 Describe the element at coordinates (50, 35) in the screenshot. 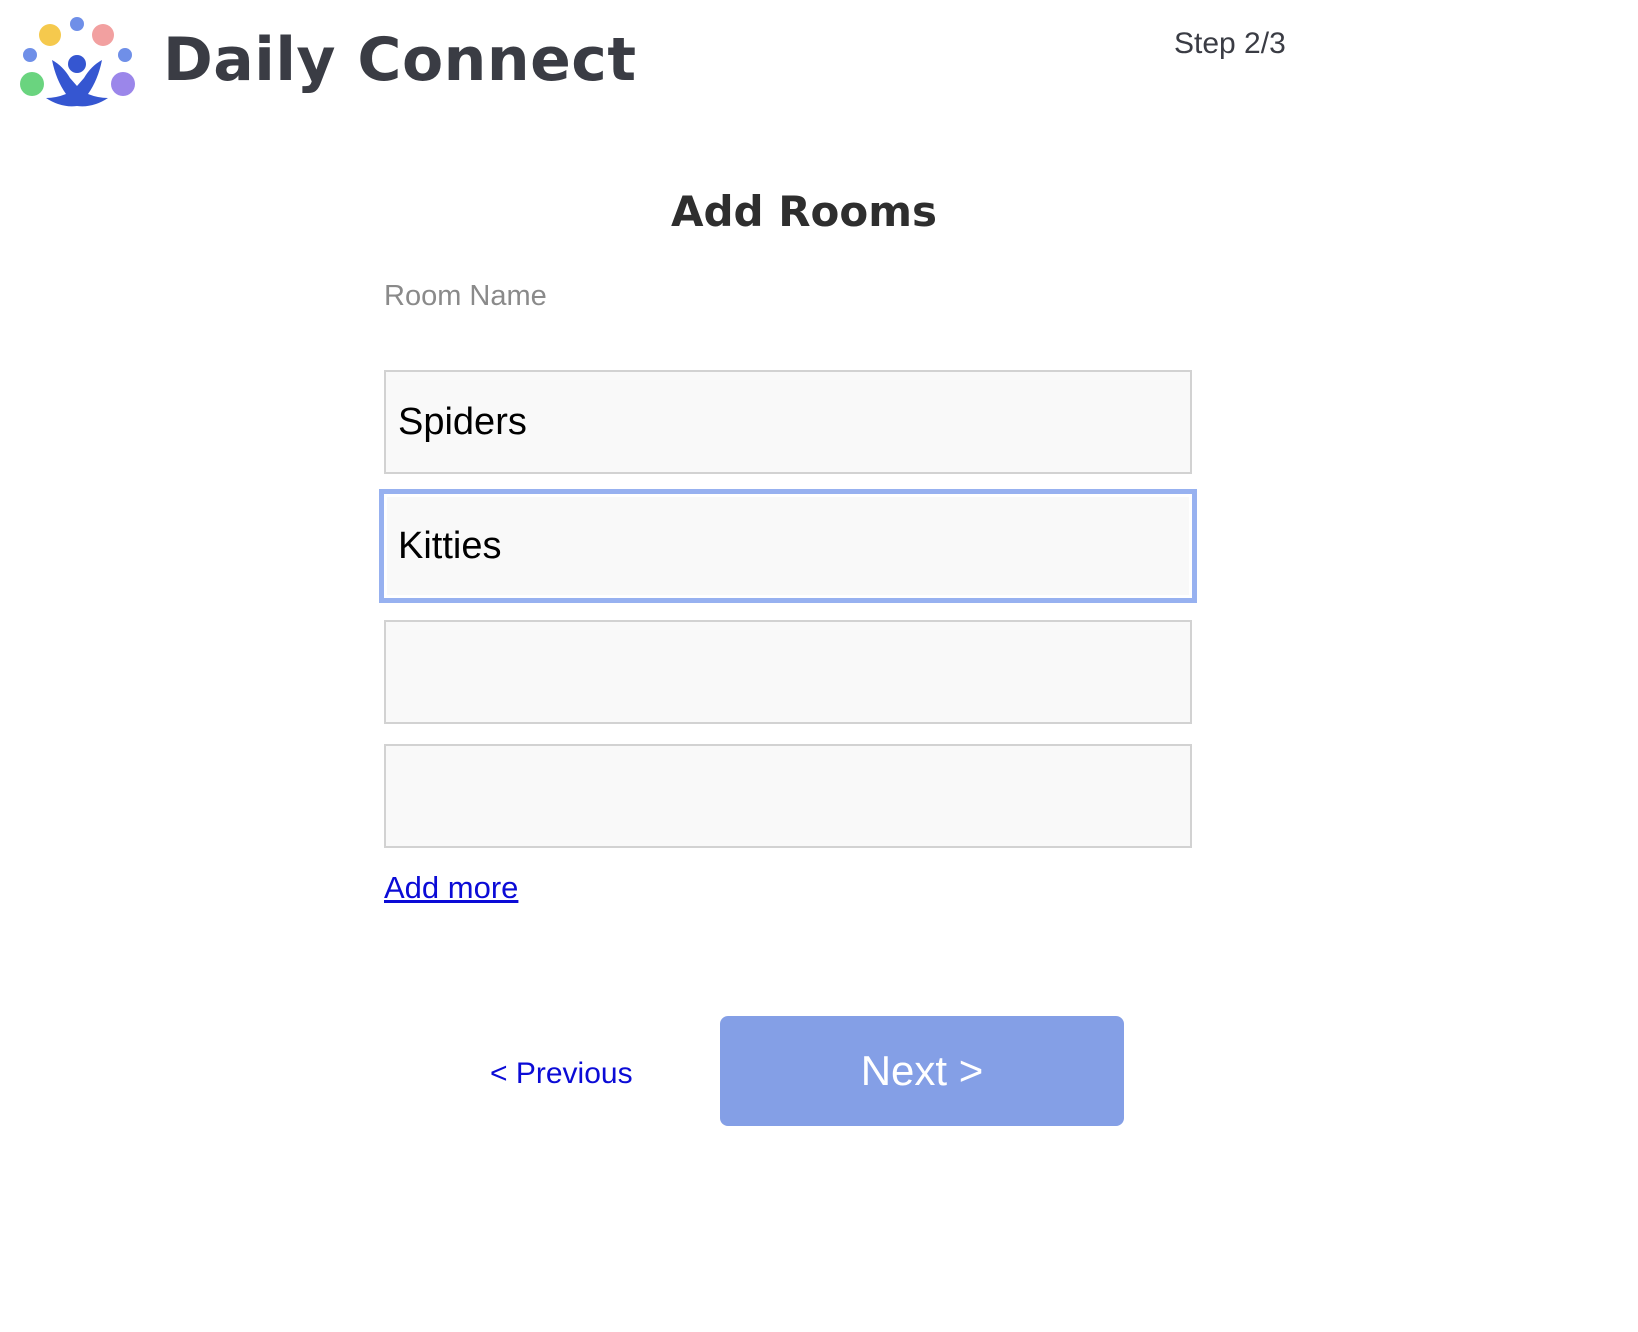

I see `logo-dot-yellow` at that location.